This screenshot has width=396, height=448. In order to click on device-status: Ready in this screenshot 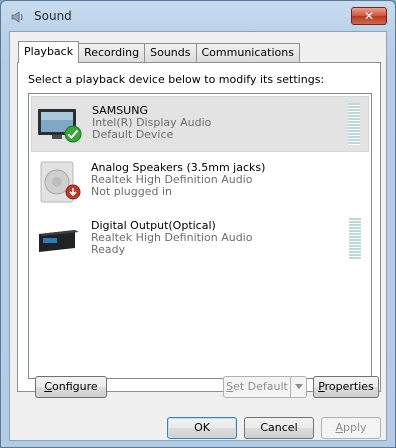, I will do `click(108, 249)`.